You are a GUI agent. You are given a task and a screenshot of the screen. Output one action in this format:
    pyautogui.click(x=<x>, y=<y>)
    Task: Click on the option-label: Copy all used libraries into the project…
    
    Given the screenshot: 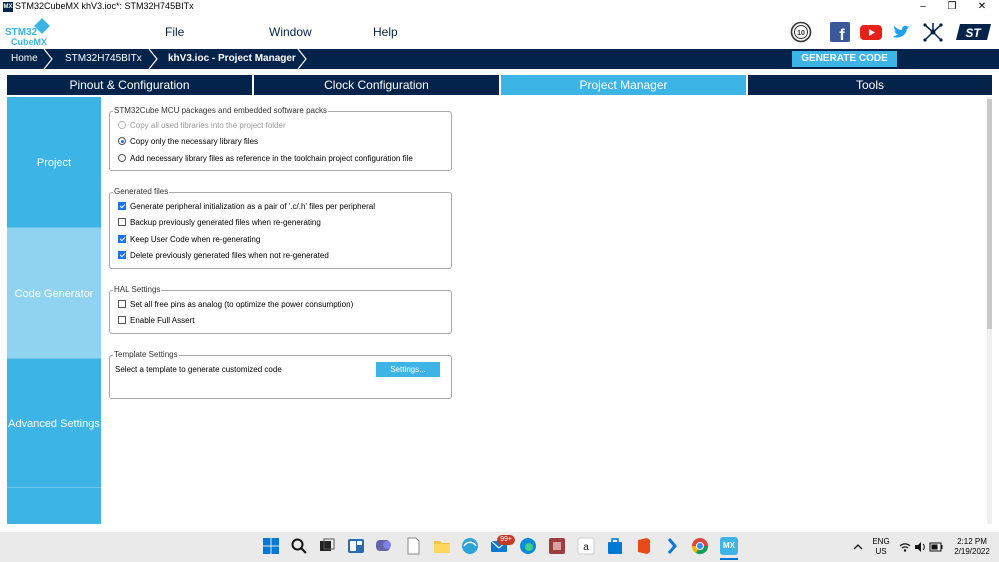 What is the action you would take?
    pyautogui.click(x=208, y=125)
    